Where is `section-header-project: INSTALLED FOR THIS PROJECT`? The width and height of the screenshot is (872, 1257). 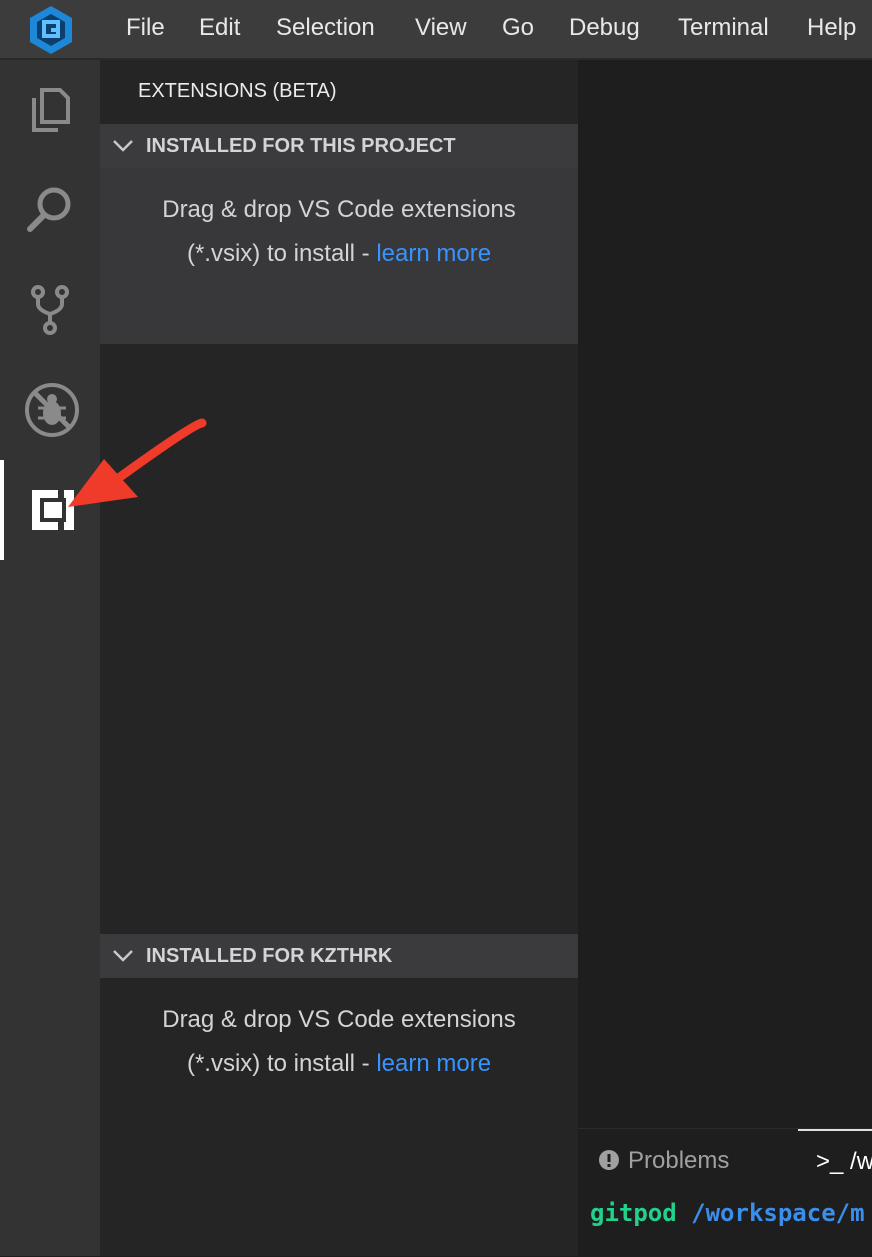
section-header-project: INSTALLED FOR THIS PROJECT is located at coordinates (339, 146).